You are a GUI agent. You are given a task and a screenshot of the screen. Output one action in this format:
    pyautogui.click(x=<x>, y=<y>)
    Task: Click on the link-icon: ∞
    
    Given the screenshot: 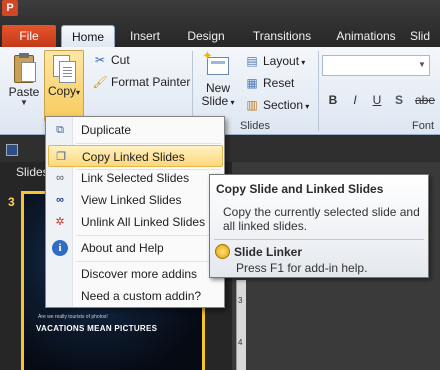 What is the action you would take?
    pyautogui.click(x=60, y=178)
    